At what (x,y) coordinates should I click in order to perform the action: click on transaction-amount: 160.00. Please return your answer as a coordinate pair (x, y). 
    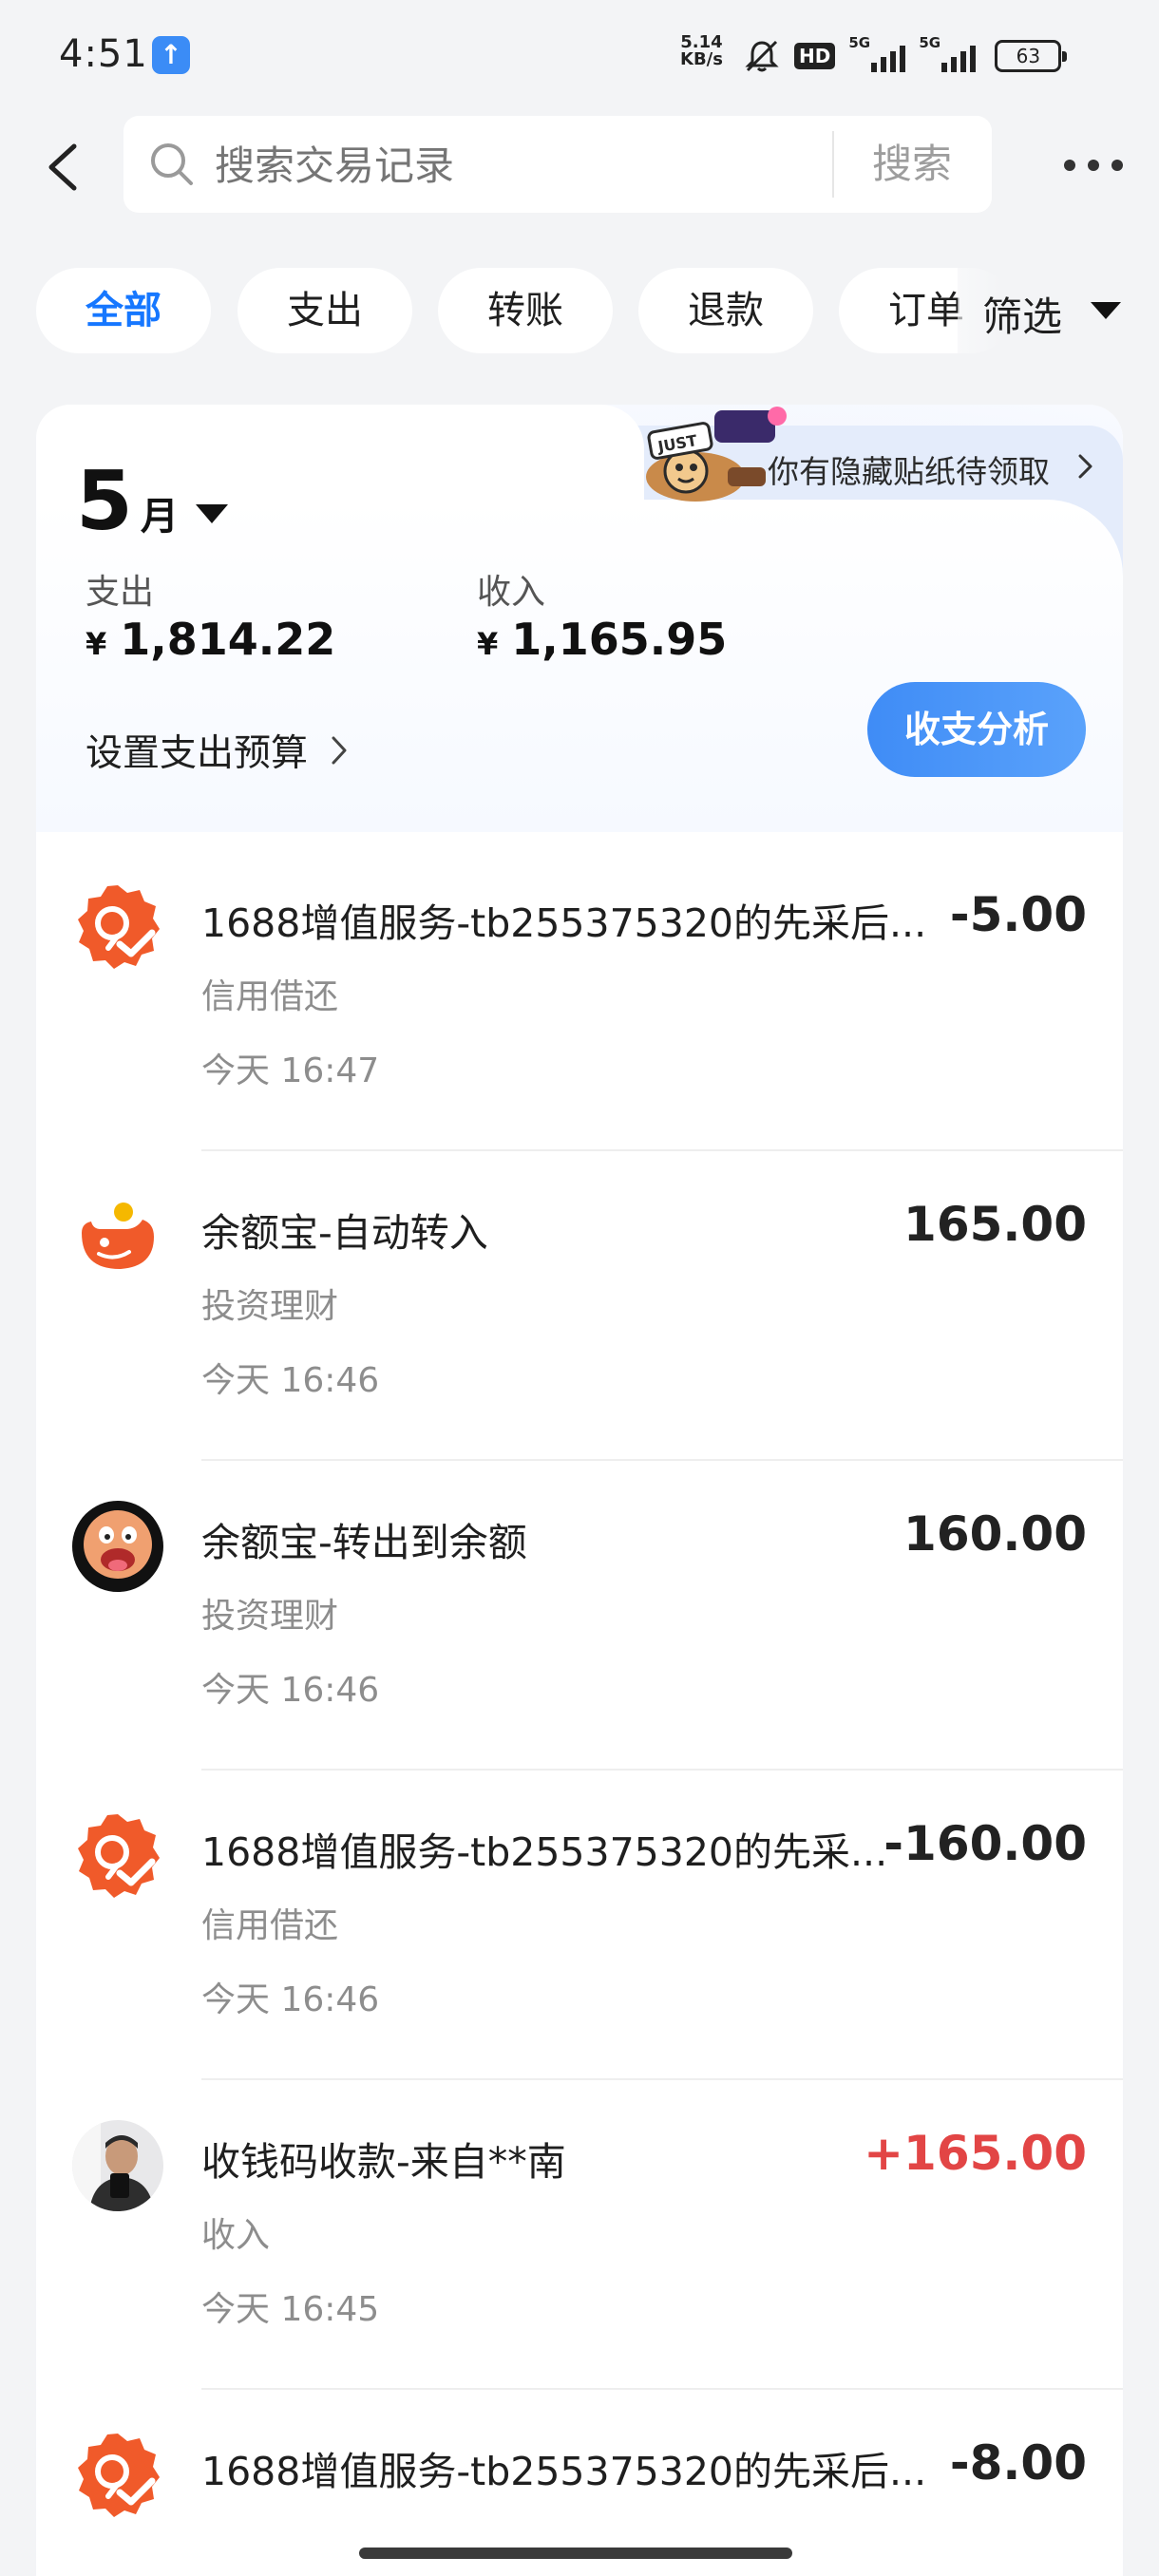
    Looking at the image, I should click on (995, 1534).